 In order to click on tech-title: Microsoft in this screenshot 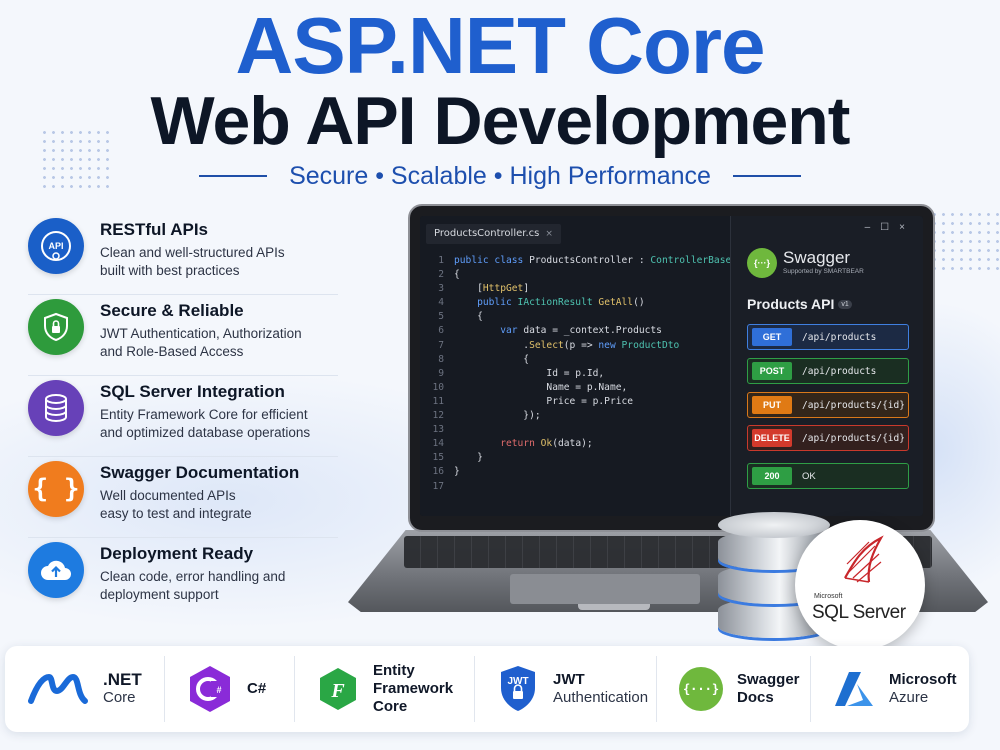, I will do `click(923, 679)`.